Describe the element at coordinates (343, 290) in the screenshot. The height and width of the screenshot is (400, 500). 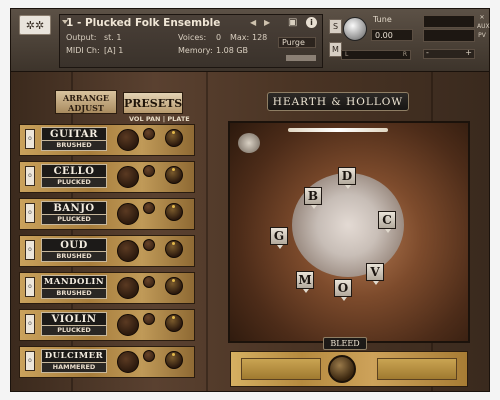
I see `mic-position-o: O` at that location.